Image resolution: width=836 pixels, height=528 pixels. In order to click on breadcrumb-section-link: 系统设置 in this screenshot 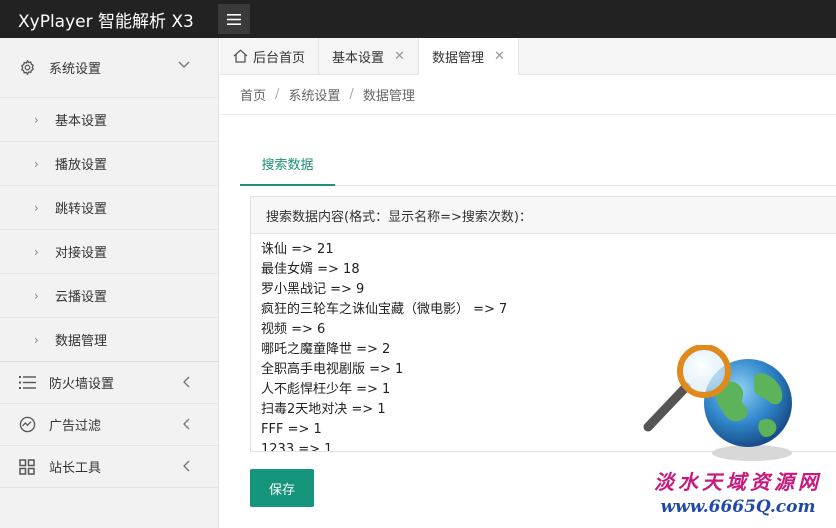, I will do `click(314, 94)`.